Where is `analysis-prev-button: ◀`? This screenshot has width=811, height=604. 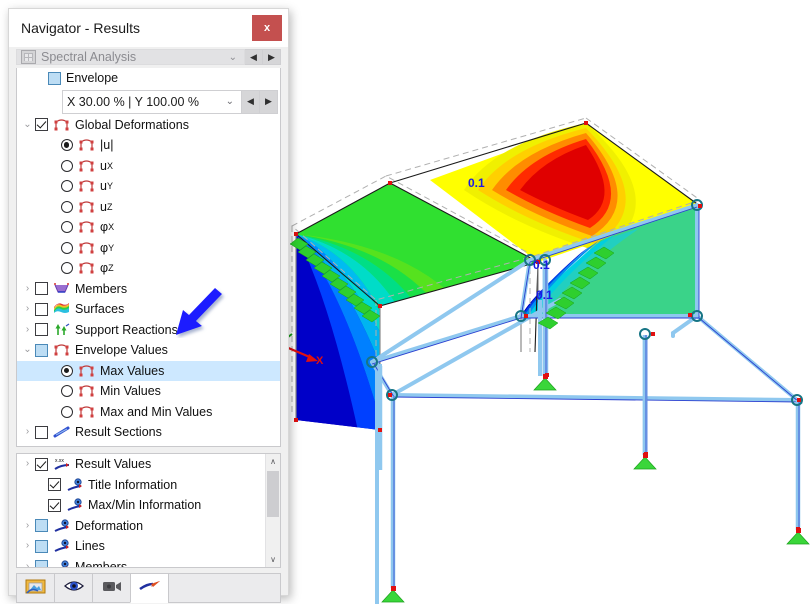 analysis-prev-button: ◀ is located at coordinates (254, 57).